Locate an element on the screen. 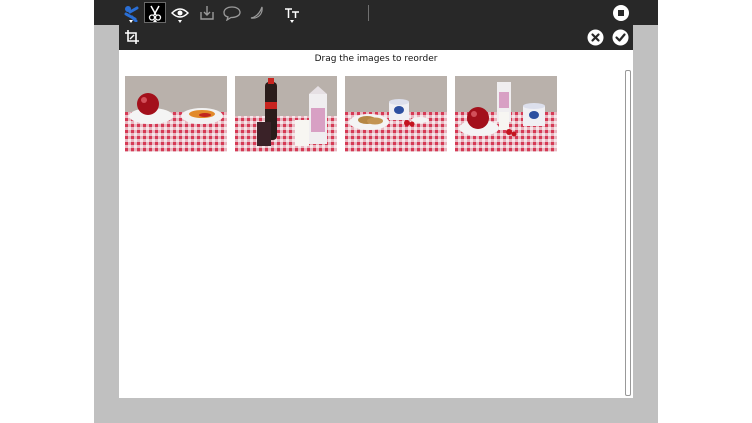  cut-icon is located at coordinates (155, 12).